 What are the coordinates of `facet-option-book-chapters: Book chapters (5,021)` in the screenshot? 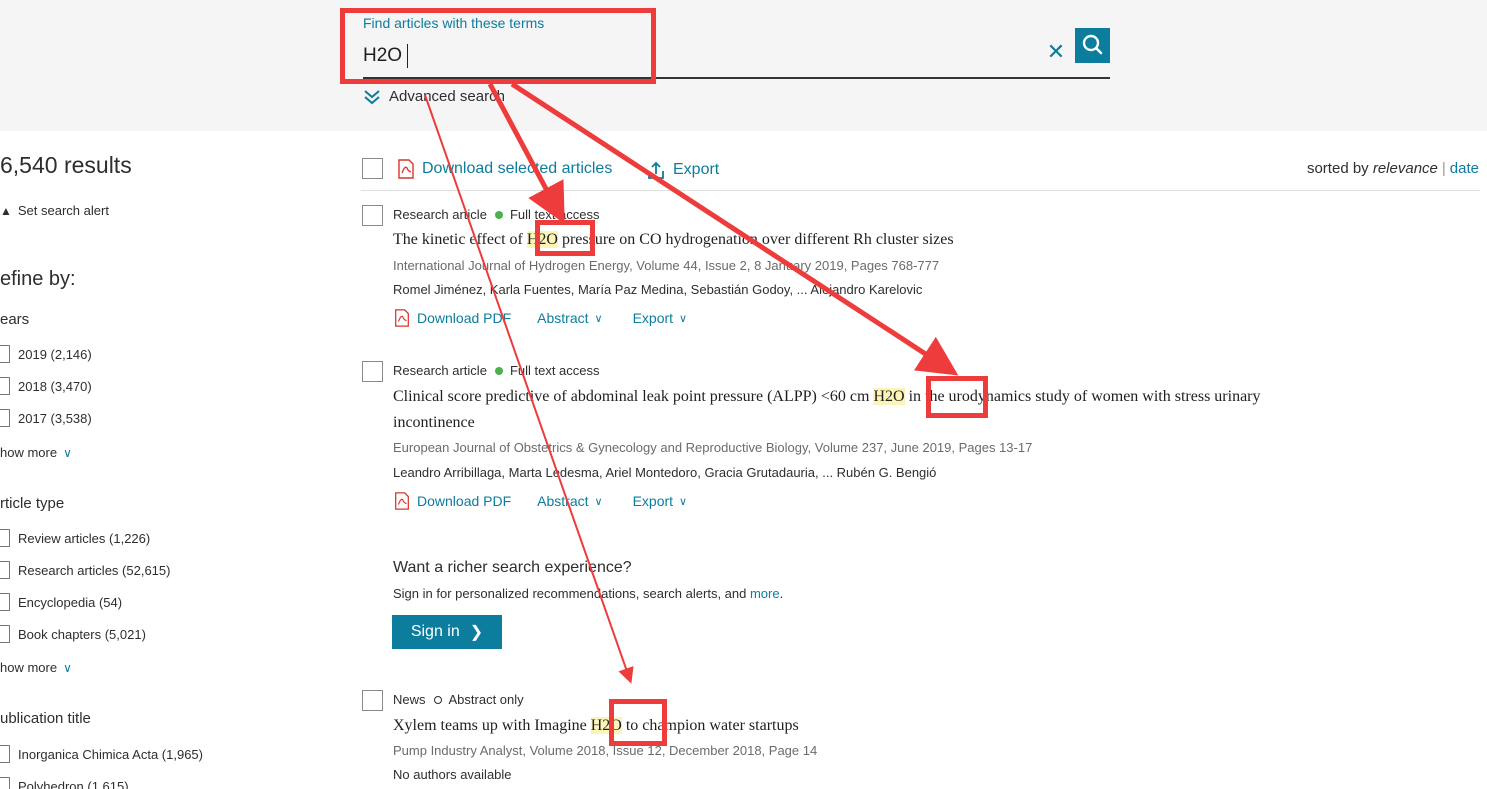 It's located at (73, 634).